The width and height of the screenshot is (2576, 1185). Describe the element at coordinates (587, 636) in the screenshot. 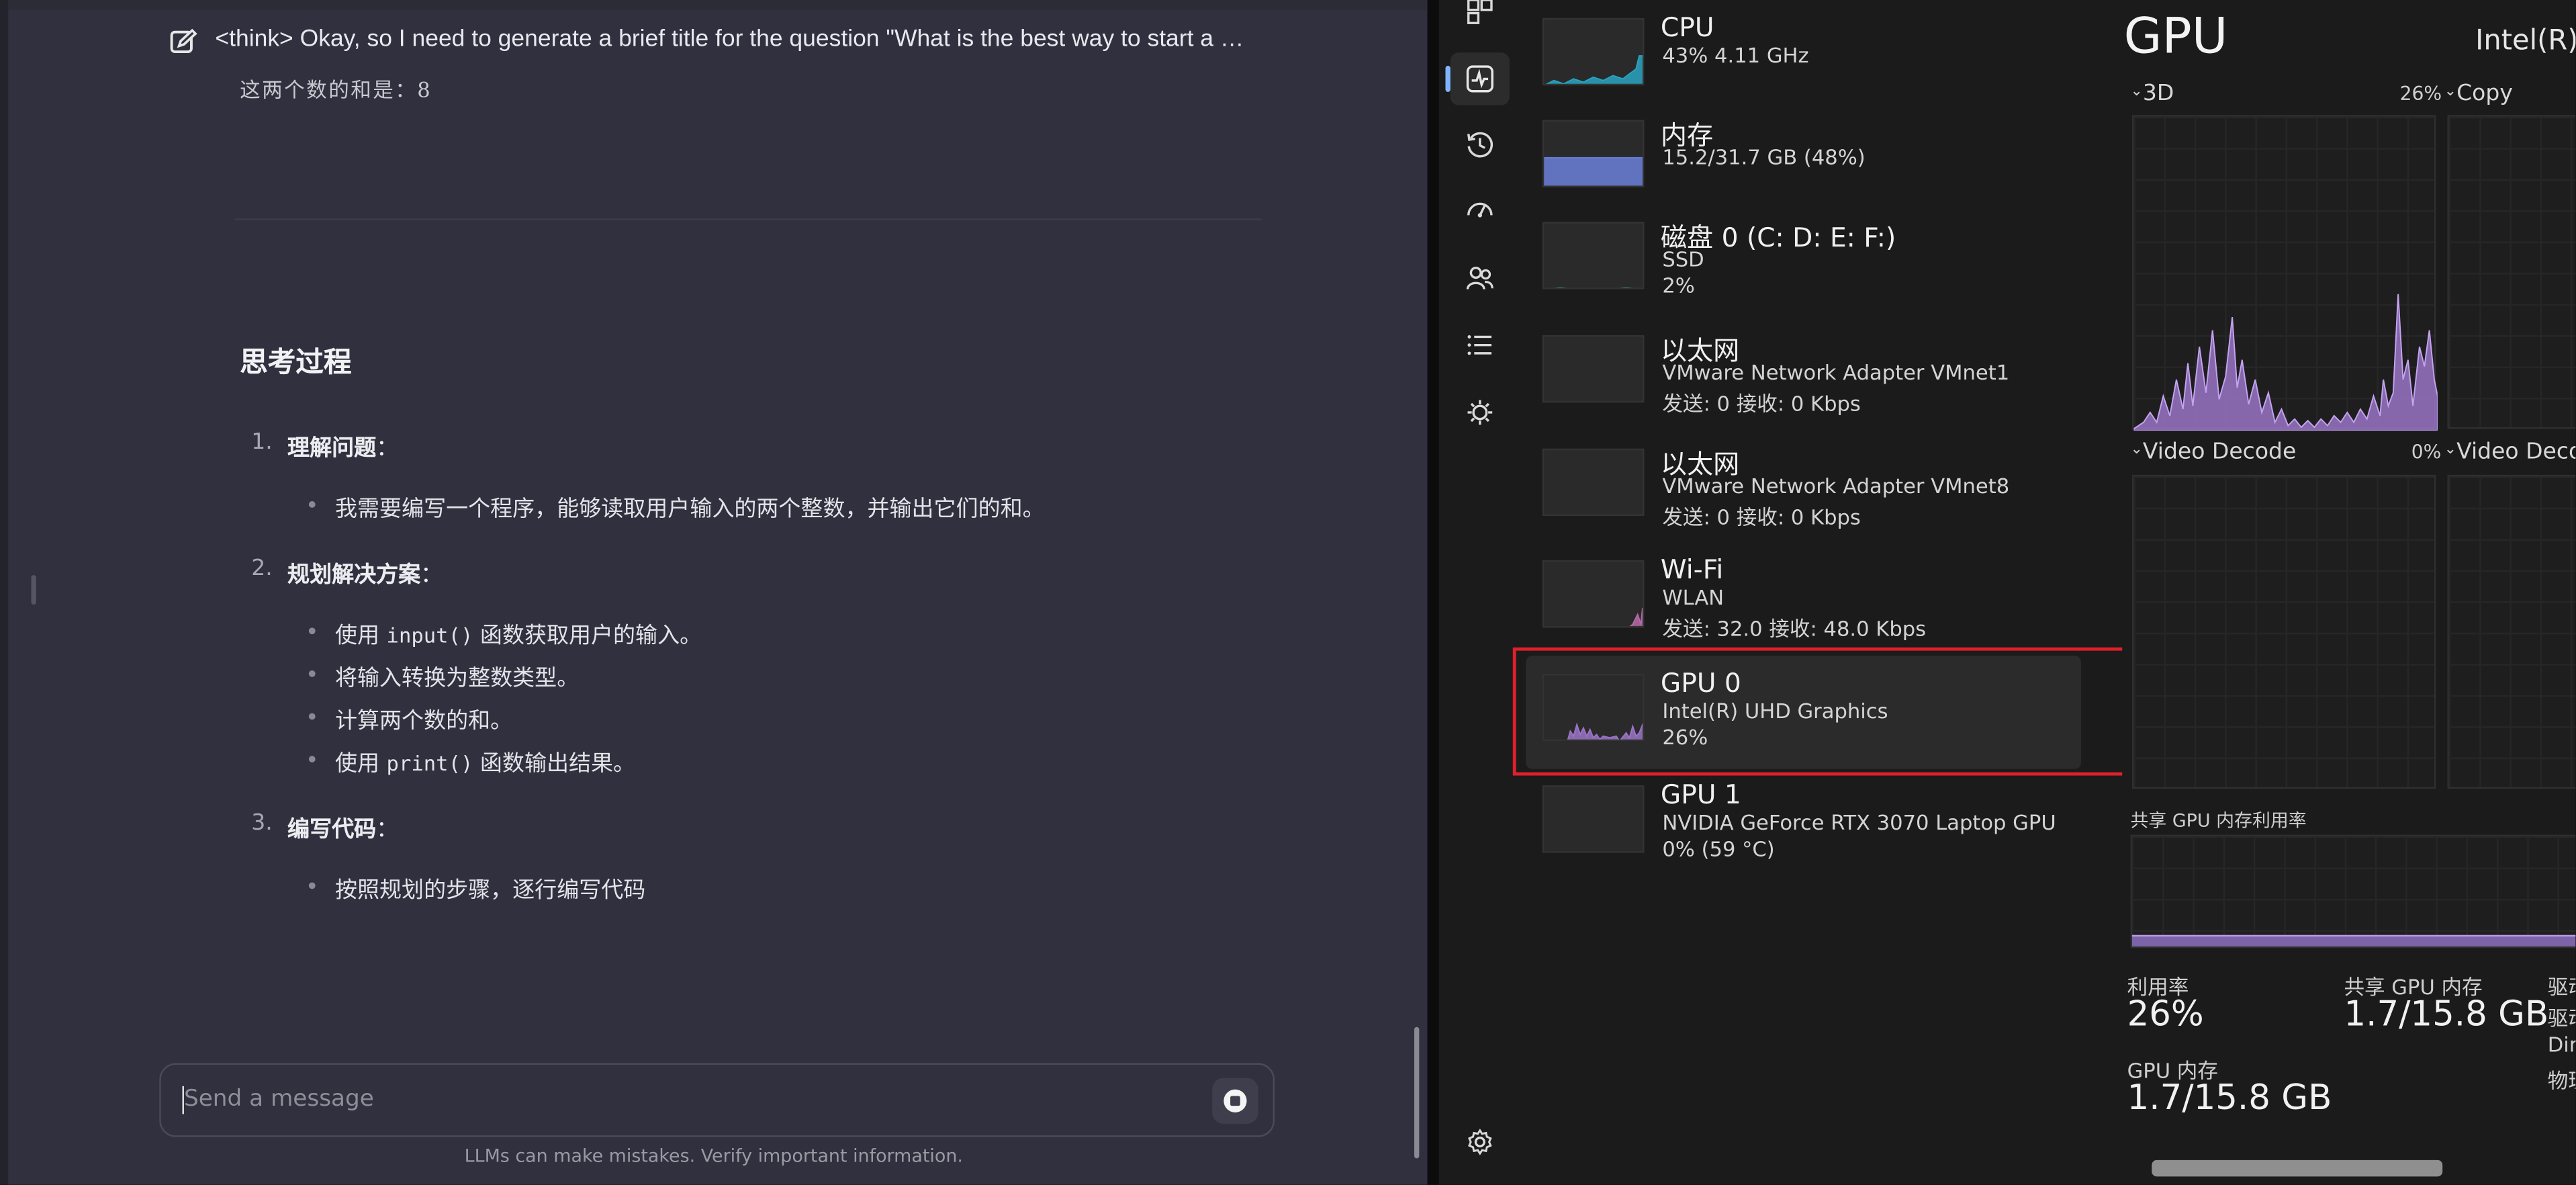

I see `list-item-text: 函数获取用户的输入。` at that location.